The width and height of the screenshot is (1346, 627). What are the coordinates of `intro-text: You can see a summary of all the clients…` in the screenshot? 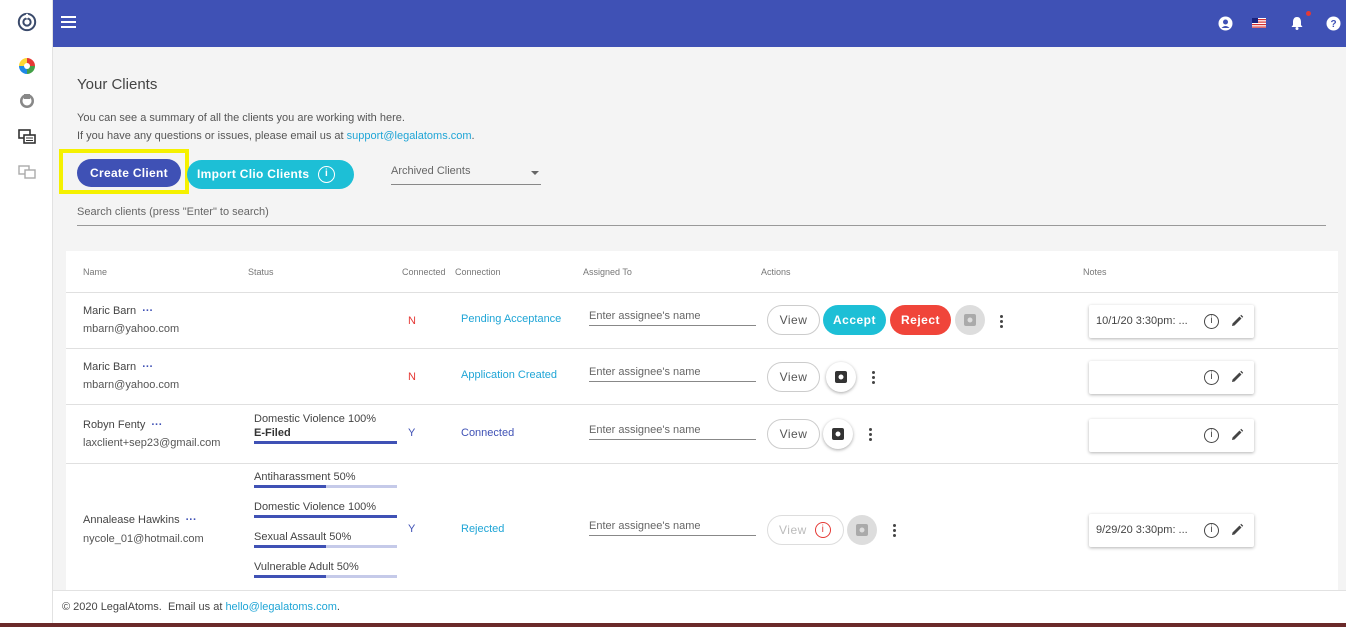 It's located at (276, 127).